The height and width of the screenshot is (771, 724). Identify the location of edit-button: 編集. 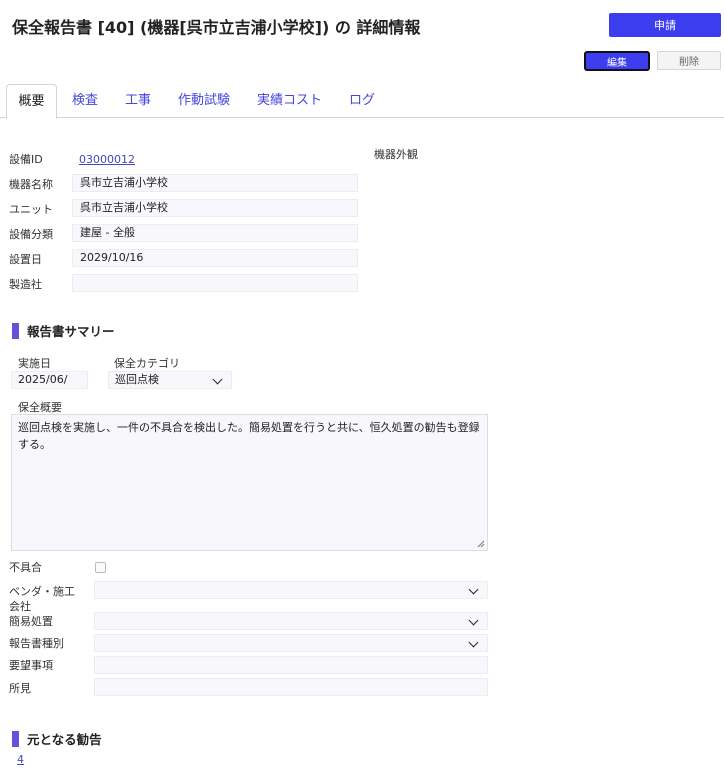
(617, 61).